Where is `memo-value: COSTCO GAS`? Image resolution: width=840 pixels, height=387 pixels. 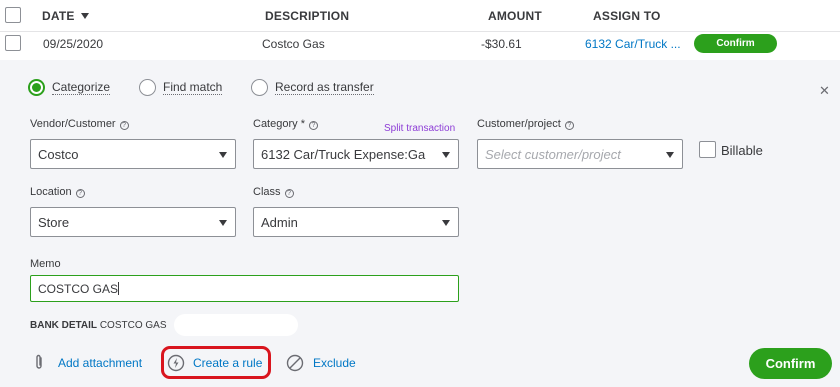
memo-value: COSTCO GAS is located at coordinates (78, 289).